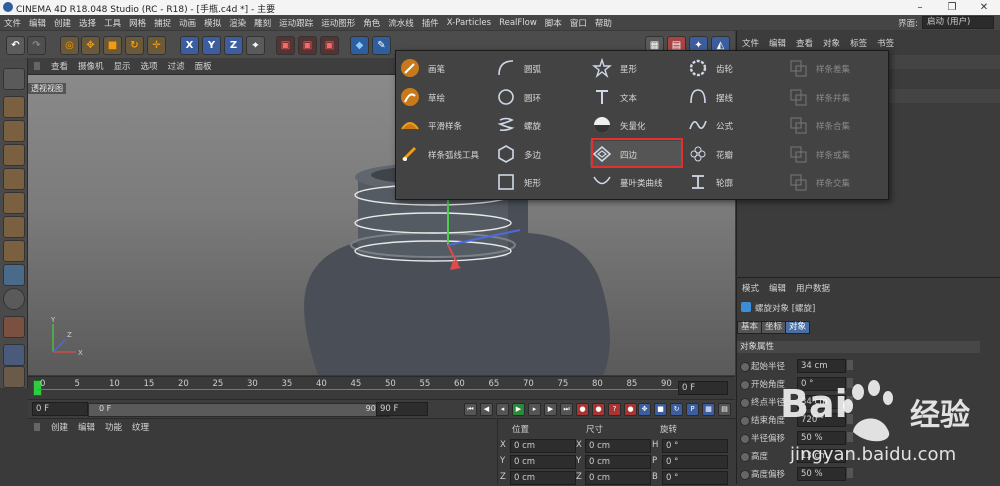  Describe the element at coordinates (469, 23) in the screenshot. I see `menu-item: X-Particles` at that location.